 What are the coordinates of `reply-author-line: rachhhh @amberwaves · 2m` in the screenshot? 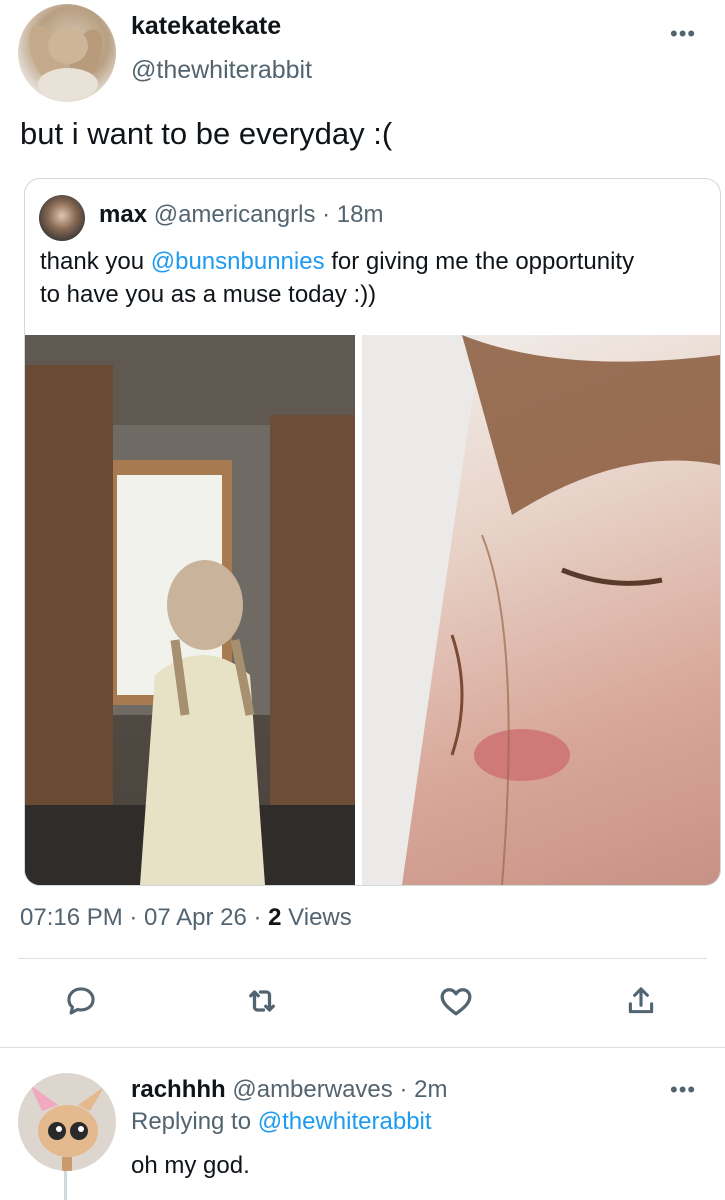 It's located at (289, 1090).